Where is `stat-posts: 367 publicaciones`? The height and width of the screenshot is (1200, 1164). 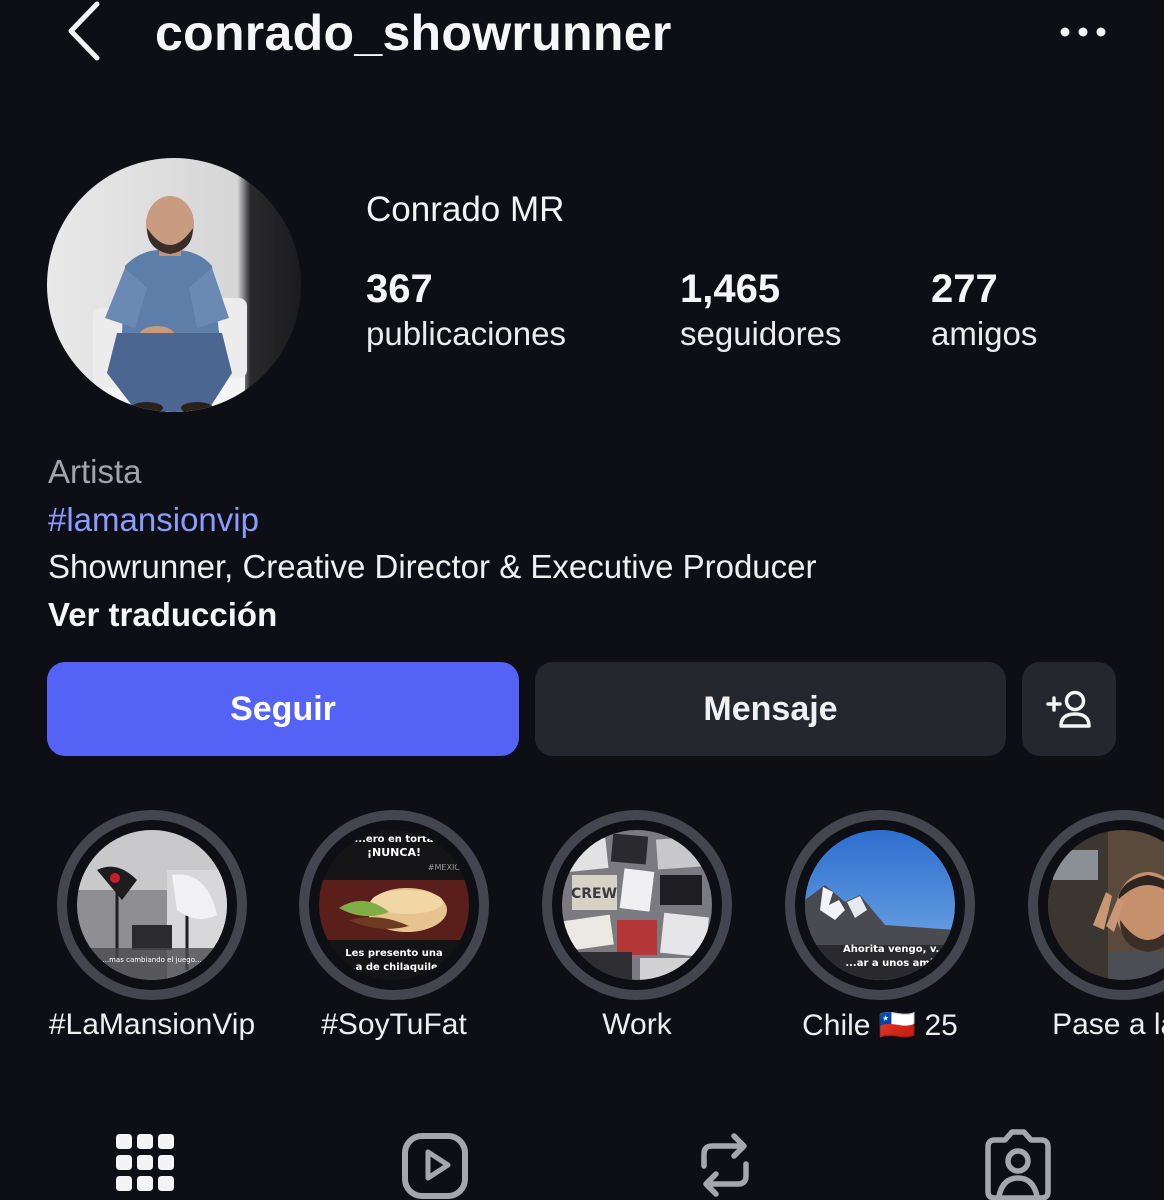 stat-posts: 367 publicaciones is located at coordinates (466, 311).